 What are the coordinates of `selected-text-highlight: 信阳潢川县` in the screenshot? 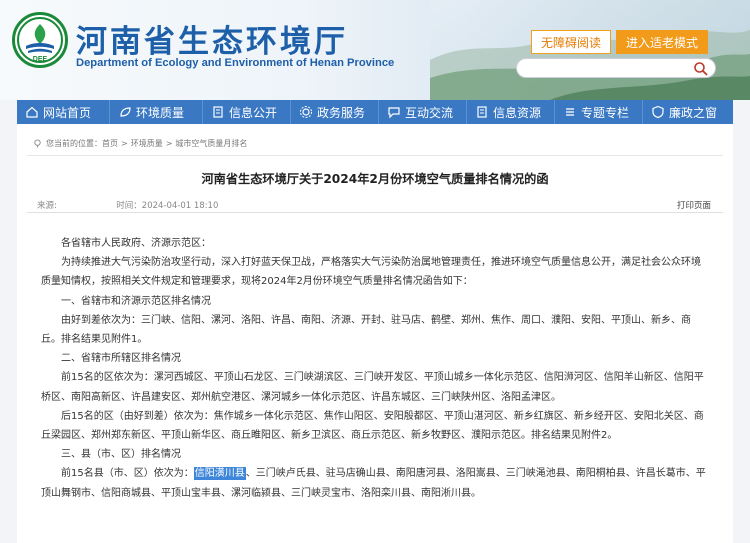 It's located at (219, 474).